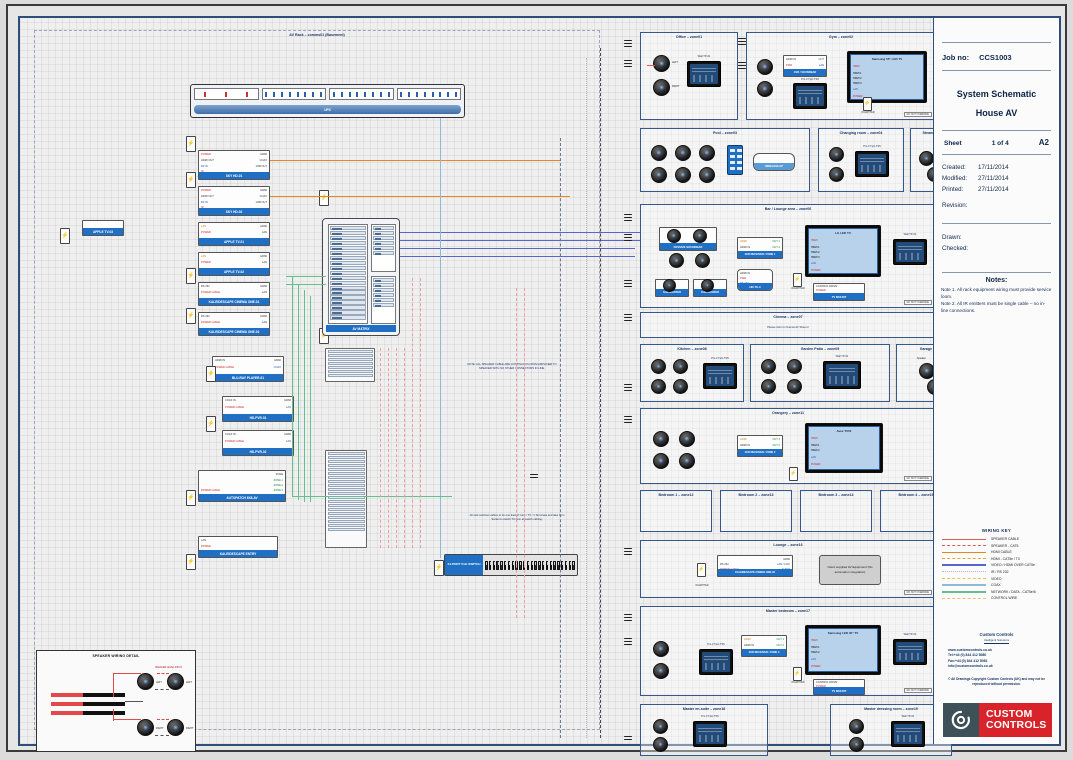  Describe the element at coordinates (788, 544) in the screenshot. I see `zone-label: Lounge – zone16` at that location.